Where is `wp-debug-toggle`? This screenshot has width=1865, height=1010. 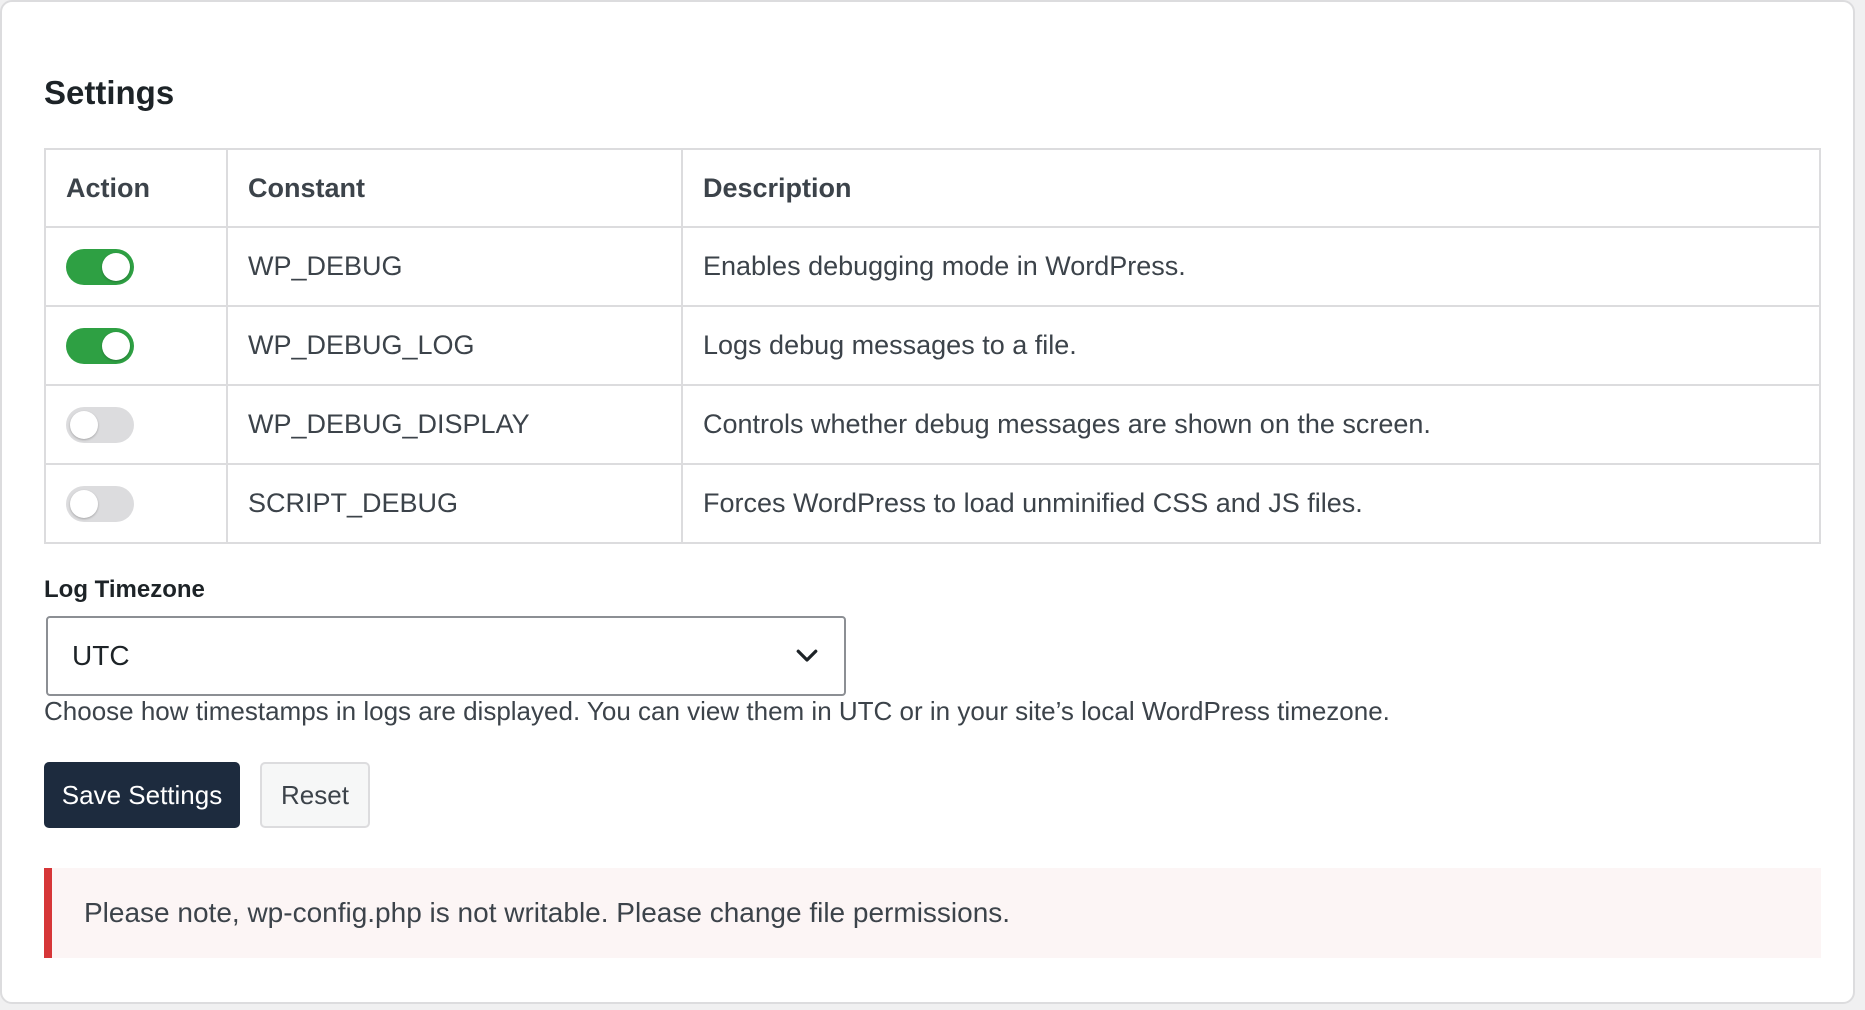 wp-debug-toggle is located at coordinates (100, 266).